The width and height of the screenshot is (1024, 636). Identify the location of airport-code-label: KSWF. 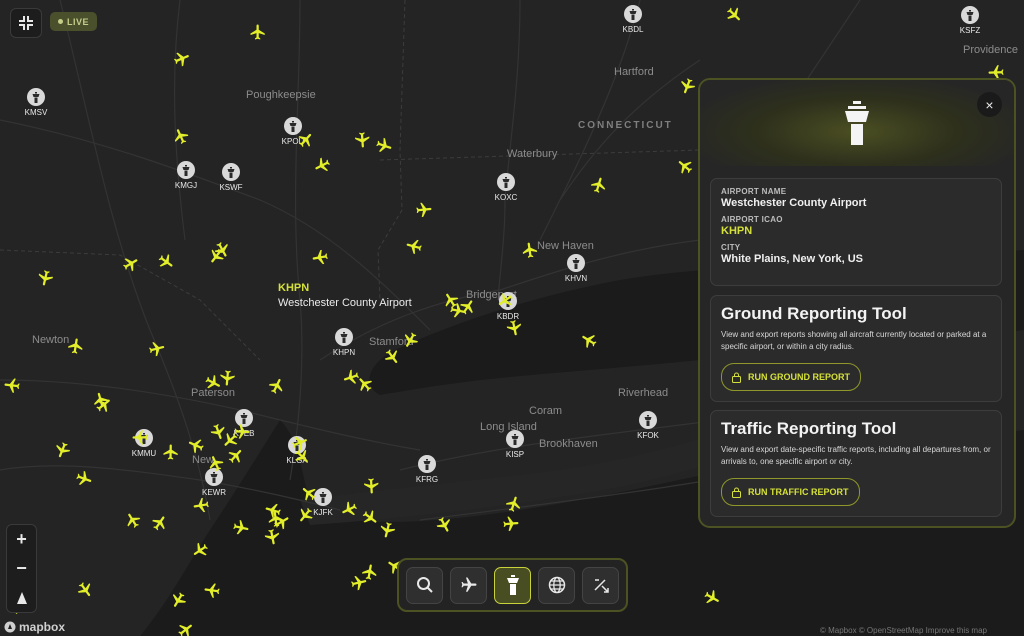
(231, 187).